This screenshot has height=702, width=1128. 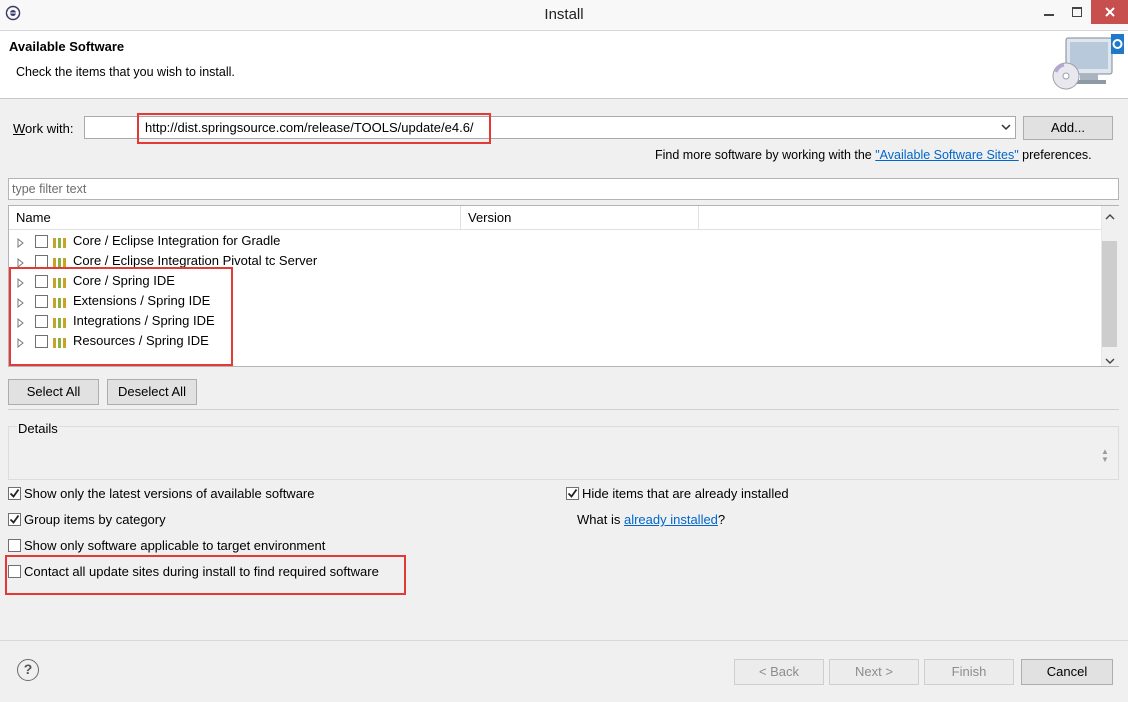 What do you see at coordinates (580, 218) in the screenshot?
I see `column-header-version: Version` at bounding box center [580, 218].